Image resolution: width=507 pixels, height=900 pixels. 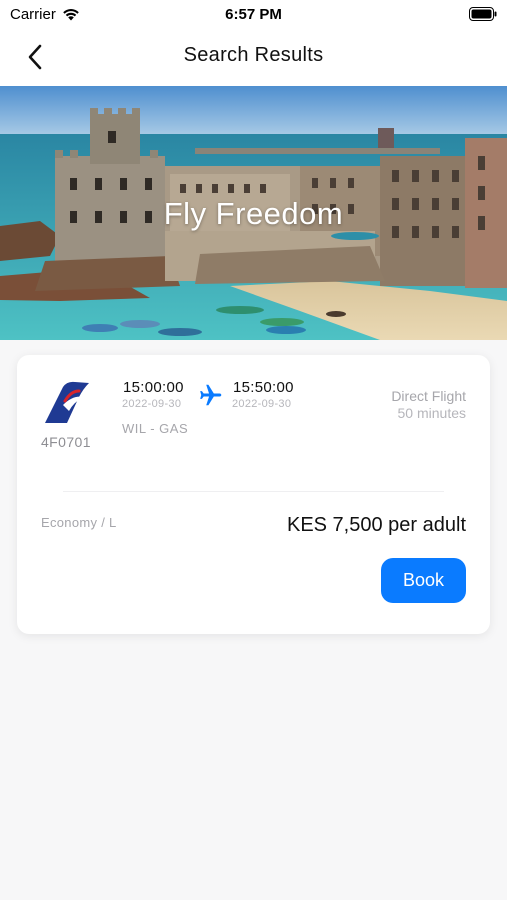 What do you see at coordinates (66, 442) in the screenshot?
I see `flight-code: 4F0701` at bounding box center [66, 442].